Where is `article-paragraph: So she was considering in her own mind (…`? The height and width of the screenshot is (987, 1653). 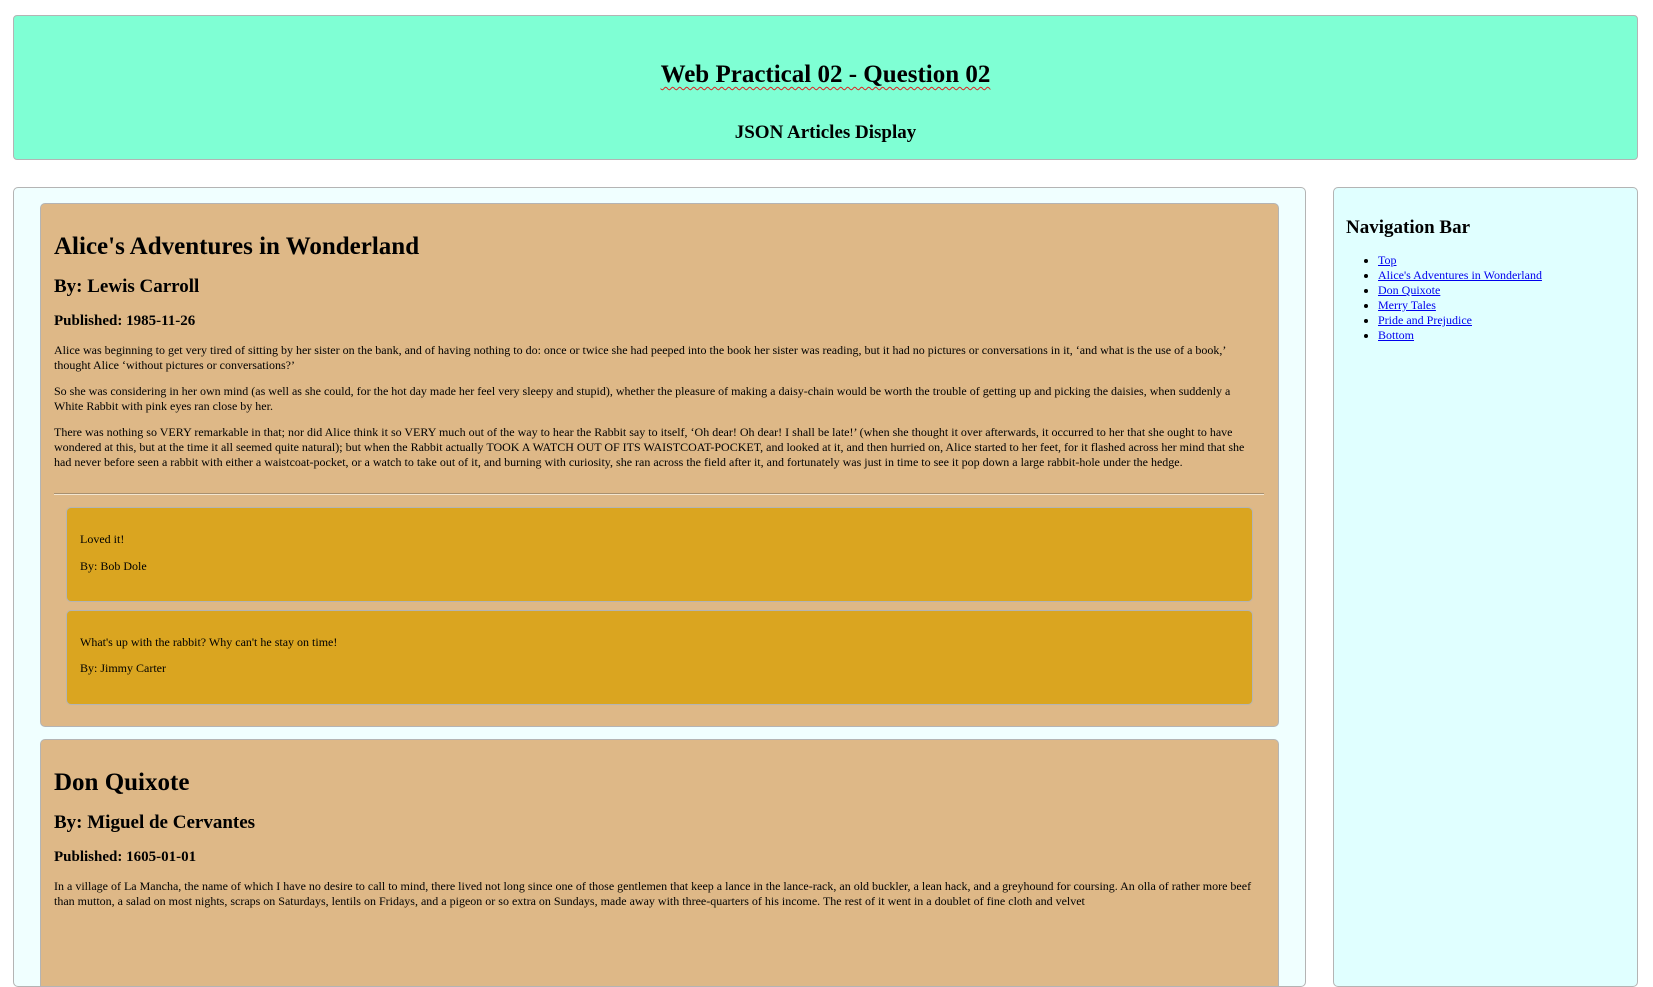 article-paragraph: So she was considering in her own mind (… is located at coordinates (642, 398).